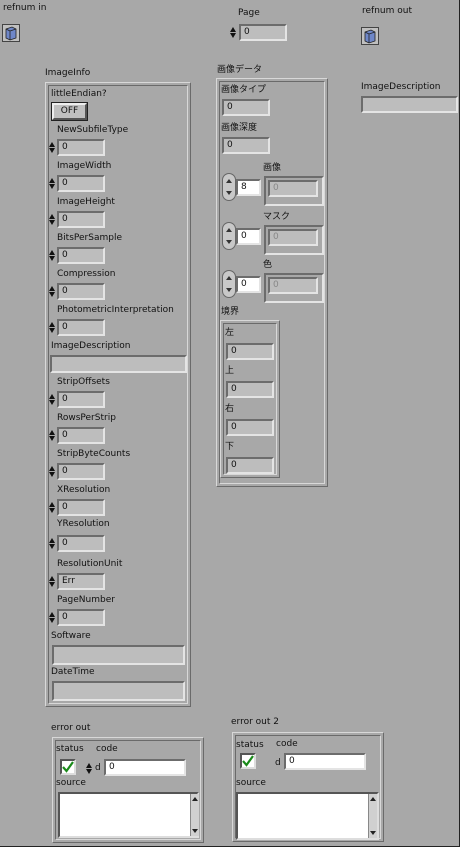 Image resolution: width=460 pixels, height=847 pixels. What do you see at coordinates (118, 691) in the screenshot?
I see `datetime-field` at bounding box center [118, 691].